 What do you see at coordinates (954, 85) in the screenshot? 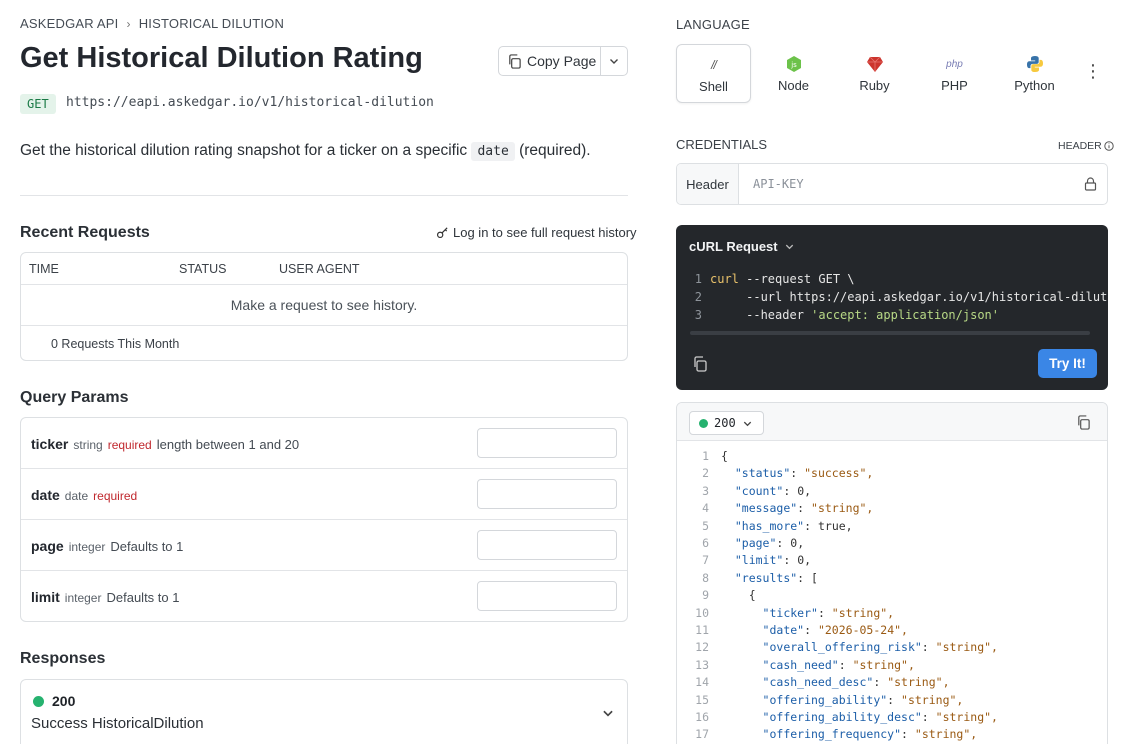
I see `lang-label: PHP` at bounding box center [954, 85].